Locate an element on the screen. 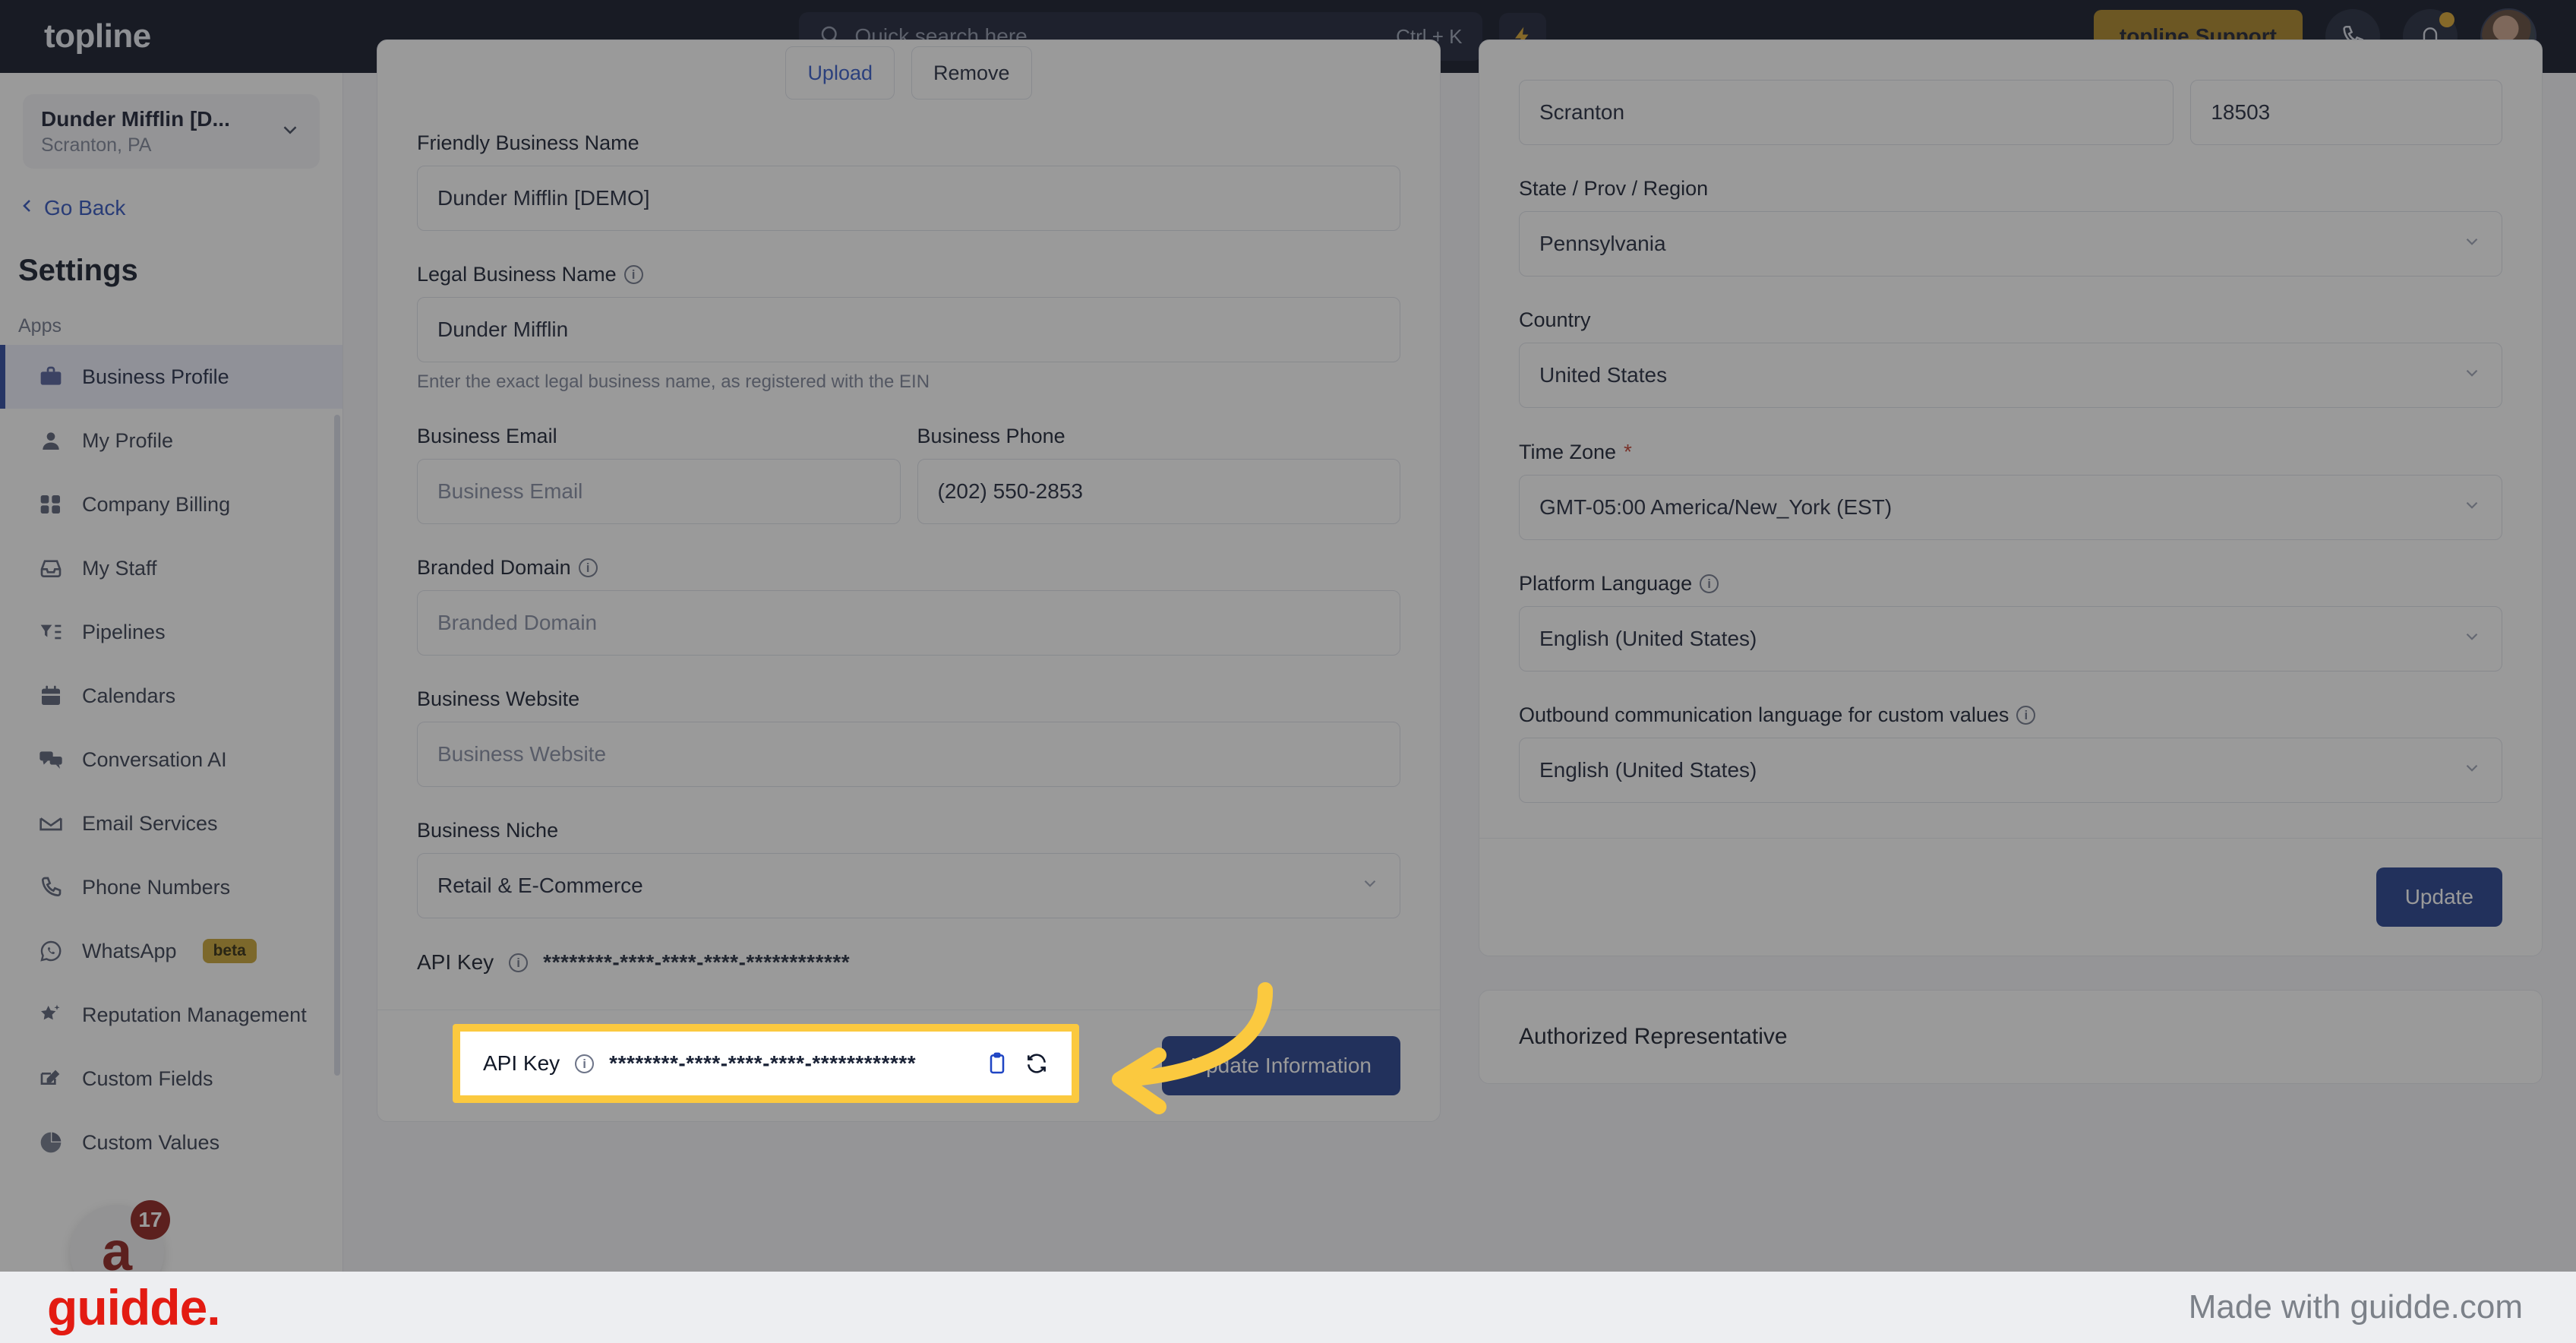  outbound-language-select: English (United States) is located at coordinates (2010, 770).